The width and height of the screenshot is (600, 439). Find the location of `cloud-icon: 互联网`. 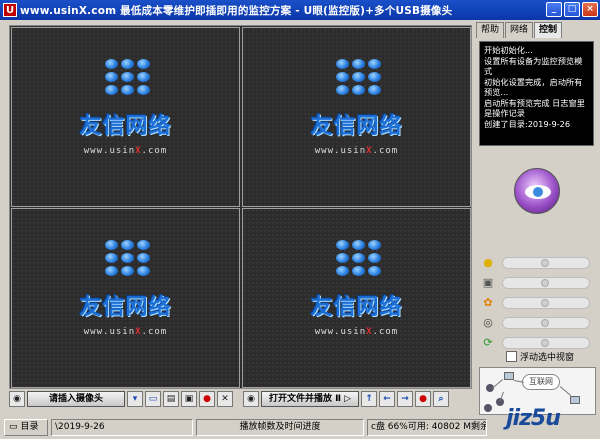

cloud-icon: 互联网 is located at coordinates (541, 382).